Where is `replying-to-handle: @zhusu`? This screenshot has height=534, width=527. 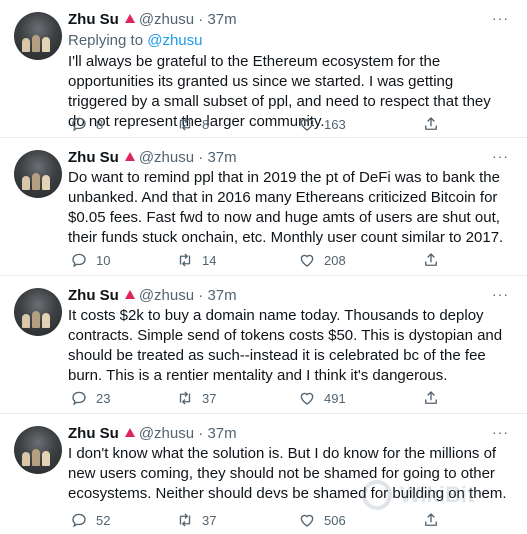
replying-to-handle: @zhusu is located at coordinates (174, 40).